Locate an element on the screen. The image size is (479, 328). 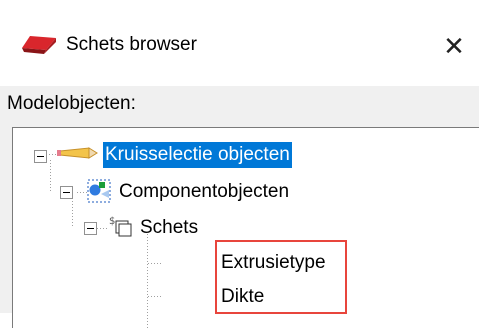
component-objects-icon is located at coordinates (99, 191).